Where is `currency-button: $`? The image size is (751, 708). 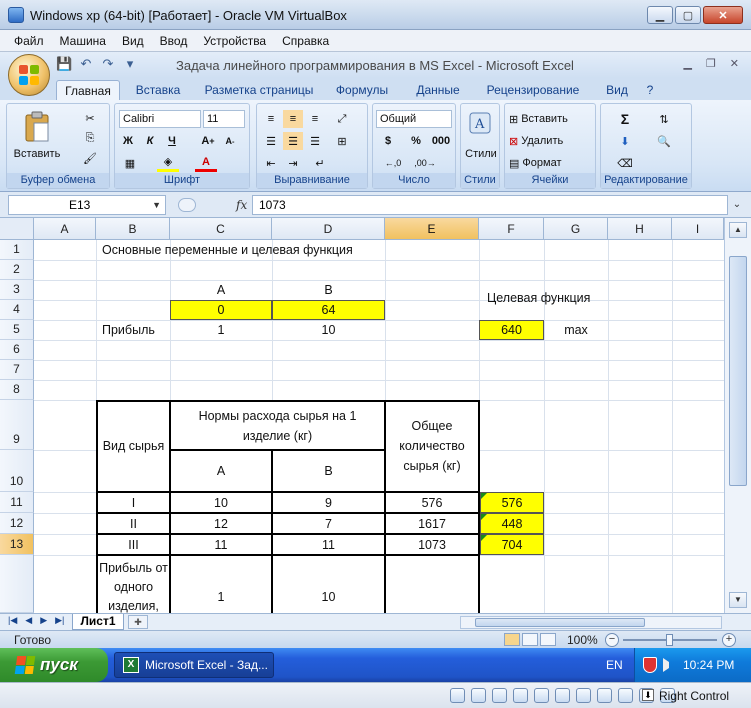 currency-button: $ is located at coordinates (388, 141).